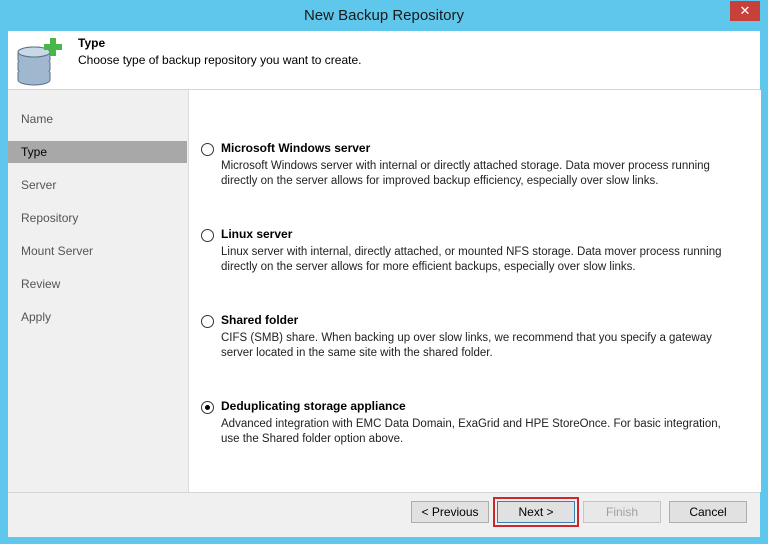 This screenshot has height=544, width=768. What do you see at coordinates (39, 62) in the screenshot?
I see `database-add-icon` at bounding box center [39, 62].